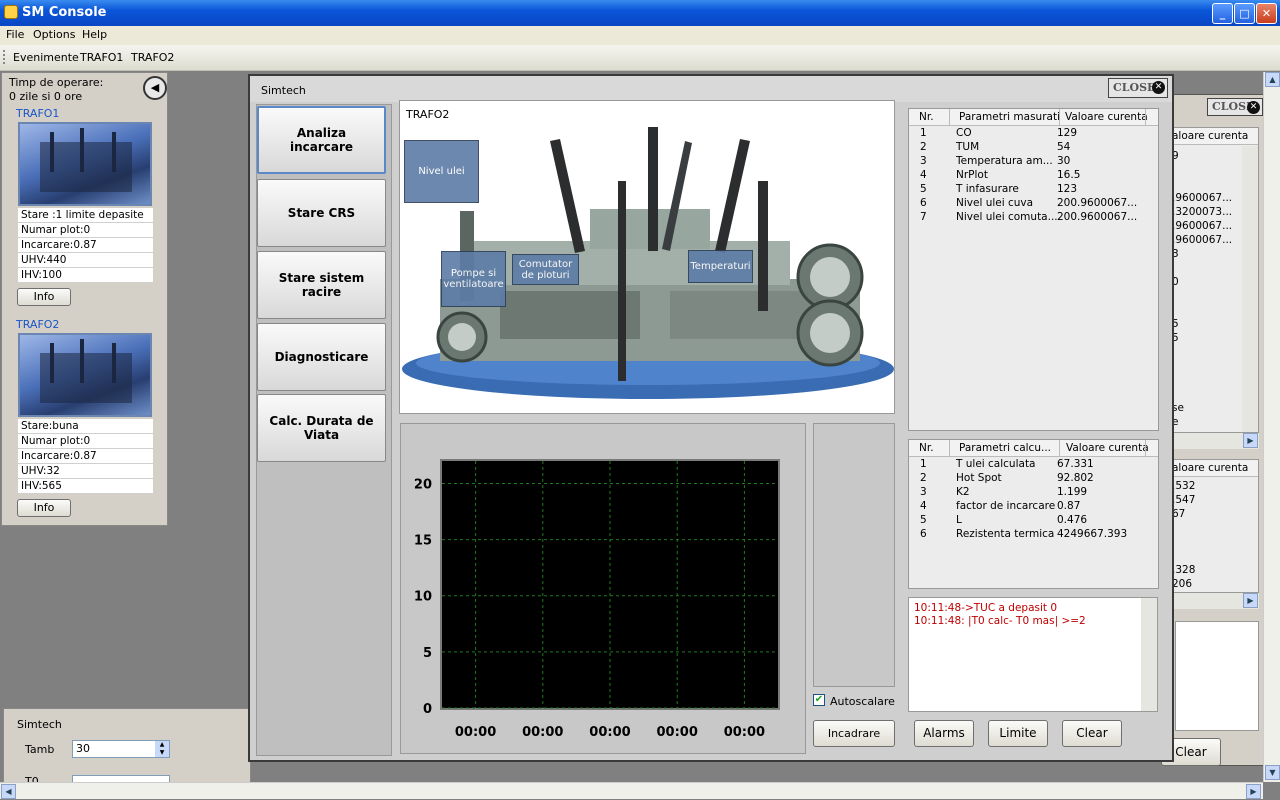 The height and width of the screenshot is (800, 1280). What do you see at coordinates (94, 34) in the screenshot?
I see `menu-help: Help` at bounding box center [94, 34].